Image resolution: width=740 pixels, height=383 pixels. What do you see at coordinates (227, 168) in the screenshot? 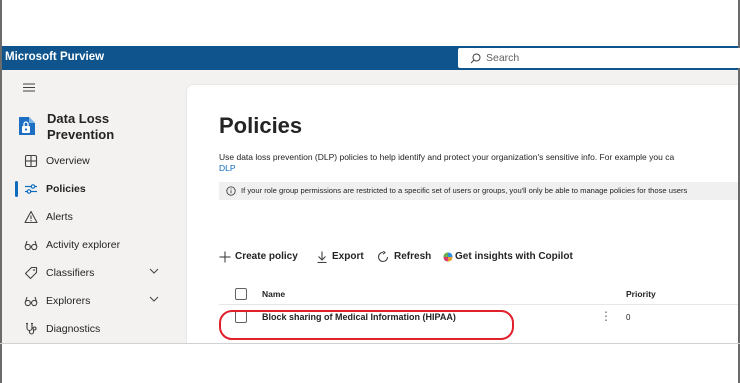
I see `description-link: DLP` at bounding box center [227, 168].